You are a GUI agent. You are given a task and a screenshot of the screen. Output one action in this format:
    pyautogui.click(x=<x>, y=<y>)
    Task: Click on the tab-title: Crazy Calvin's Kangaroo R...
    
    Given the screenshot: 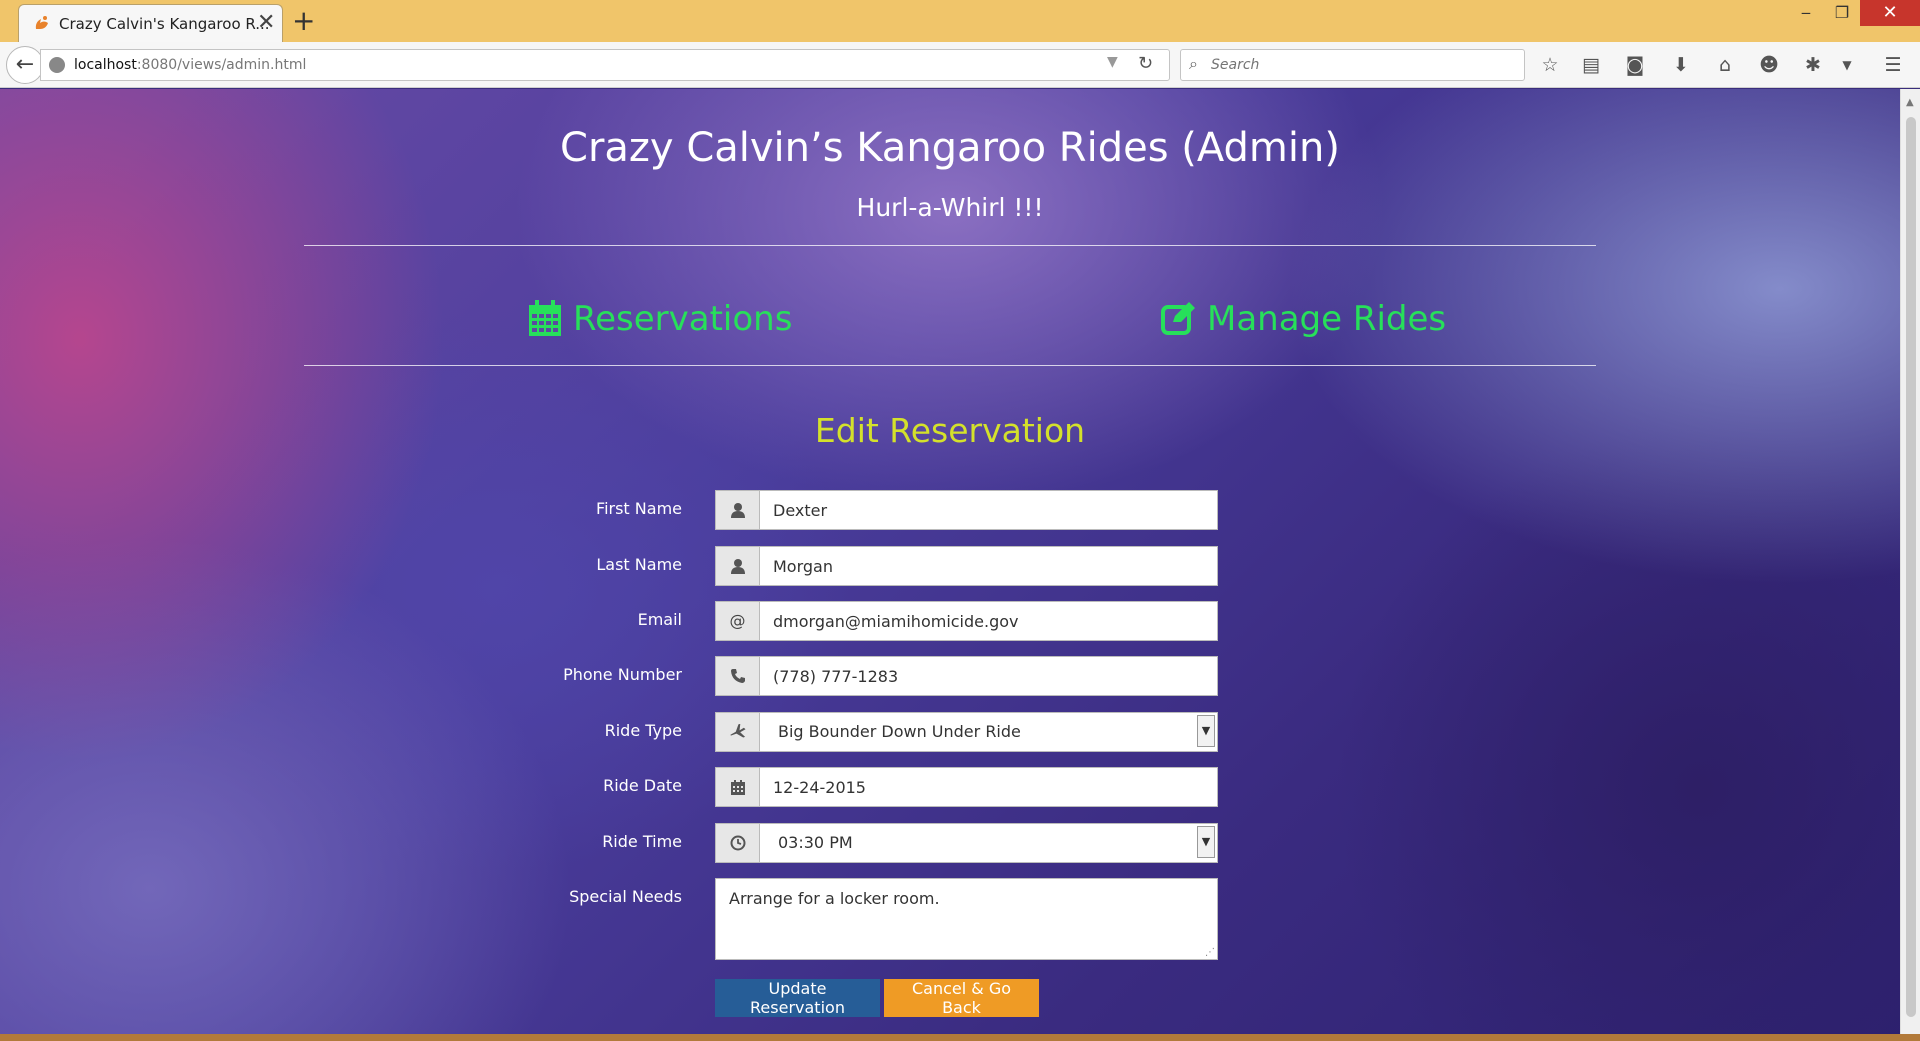 What is the action you would take?
    pyautogui.click(x=164, y=24)
    